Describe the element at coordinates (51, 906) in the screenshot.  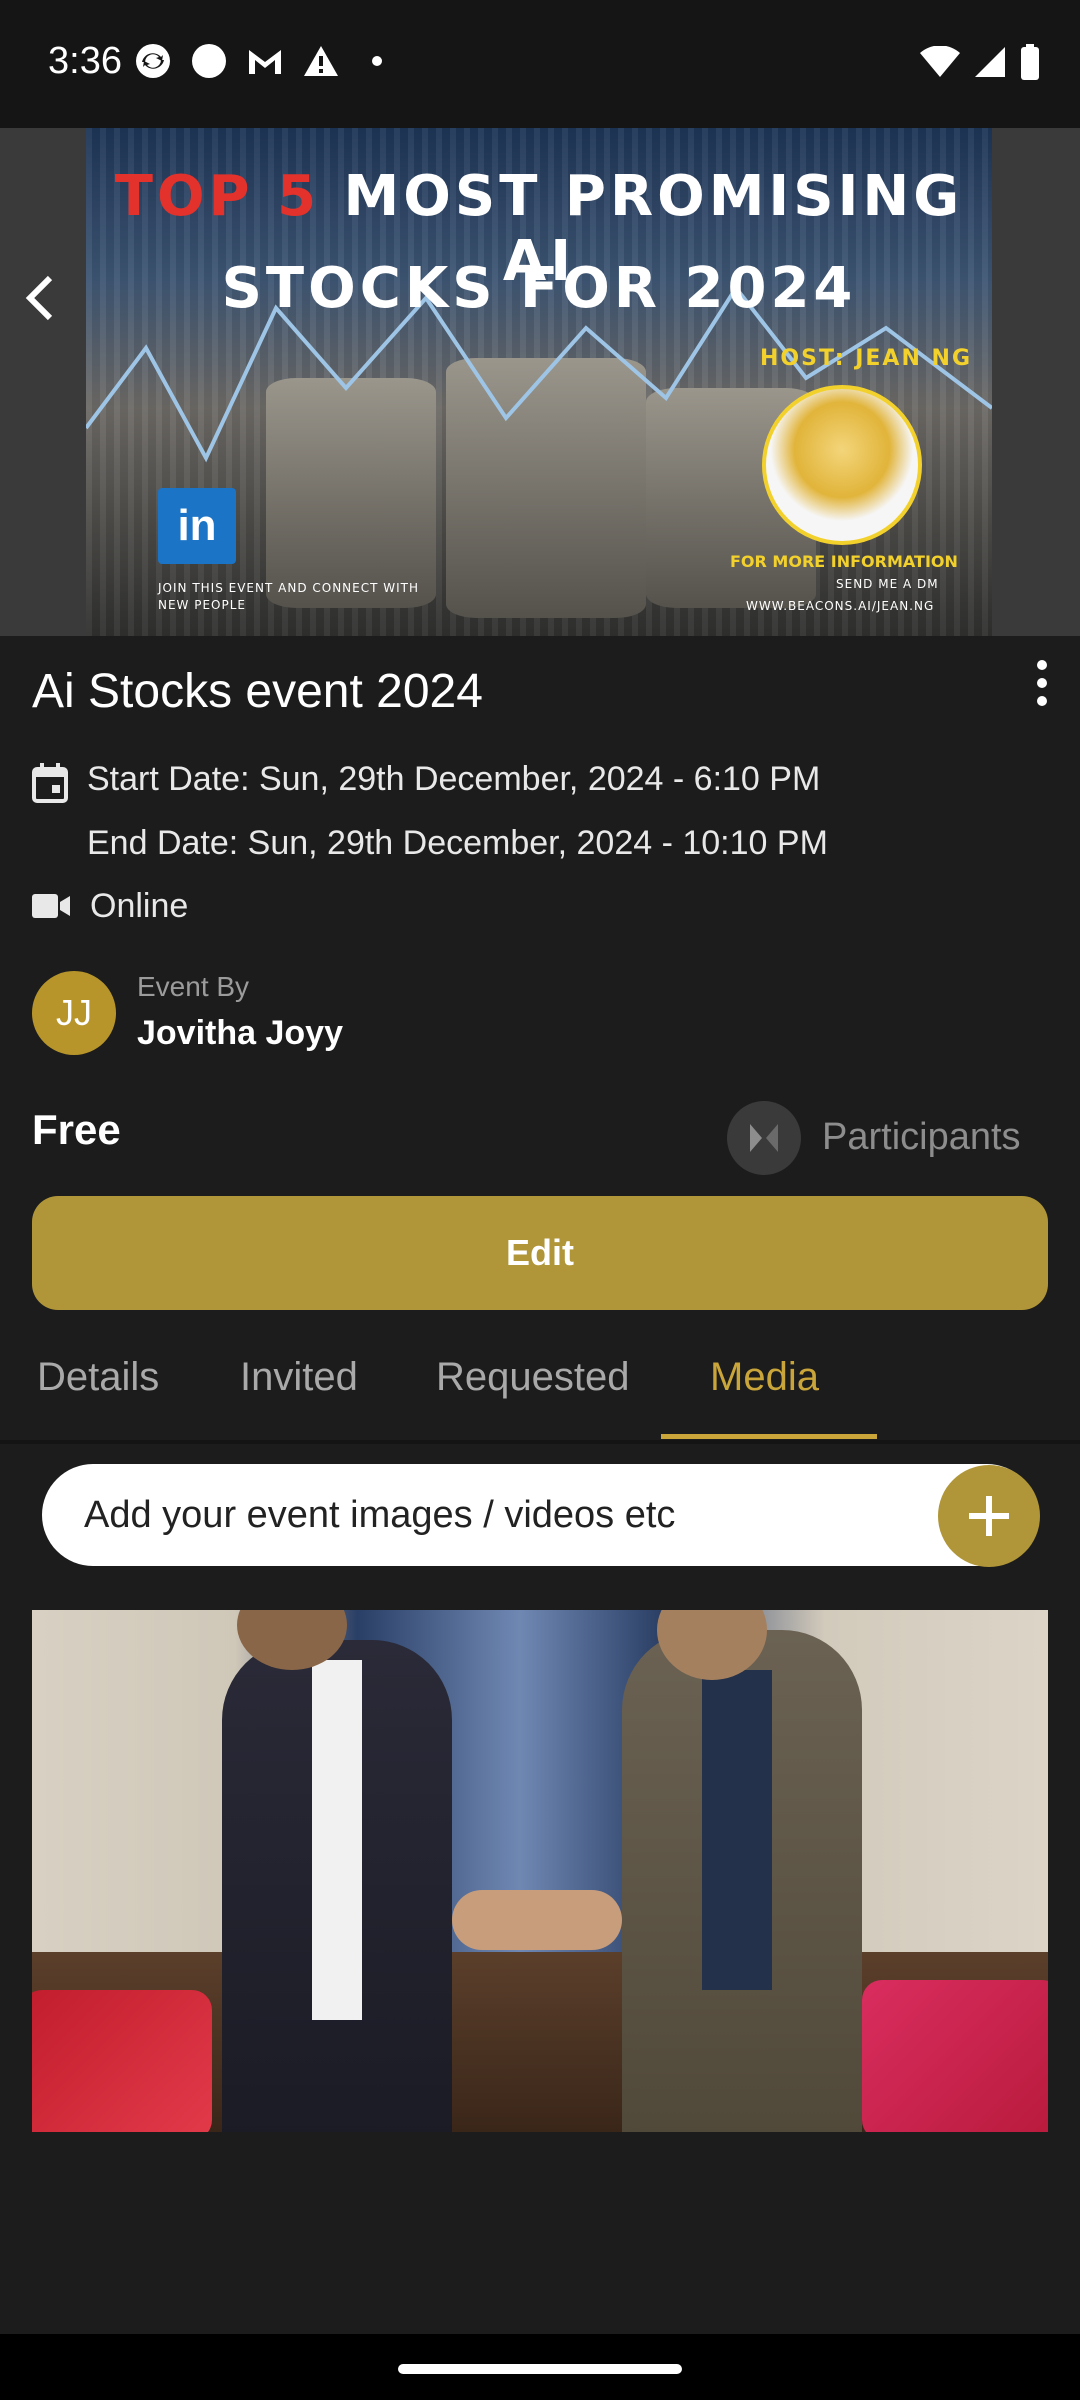
I see `video-camera-icon` at that location.